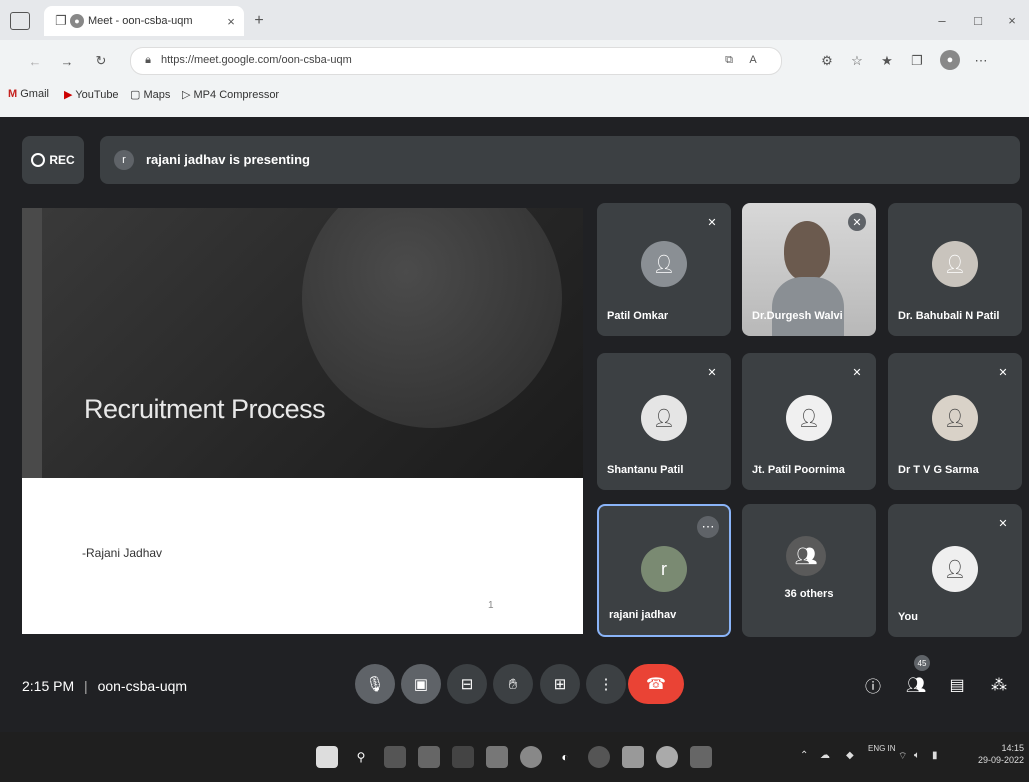  What do you see at coordinates (850, 755) in the screenshot?
I see `tray-app-icon: ◆` at bounding box center [850, 755].